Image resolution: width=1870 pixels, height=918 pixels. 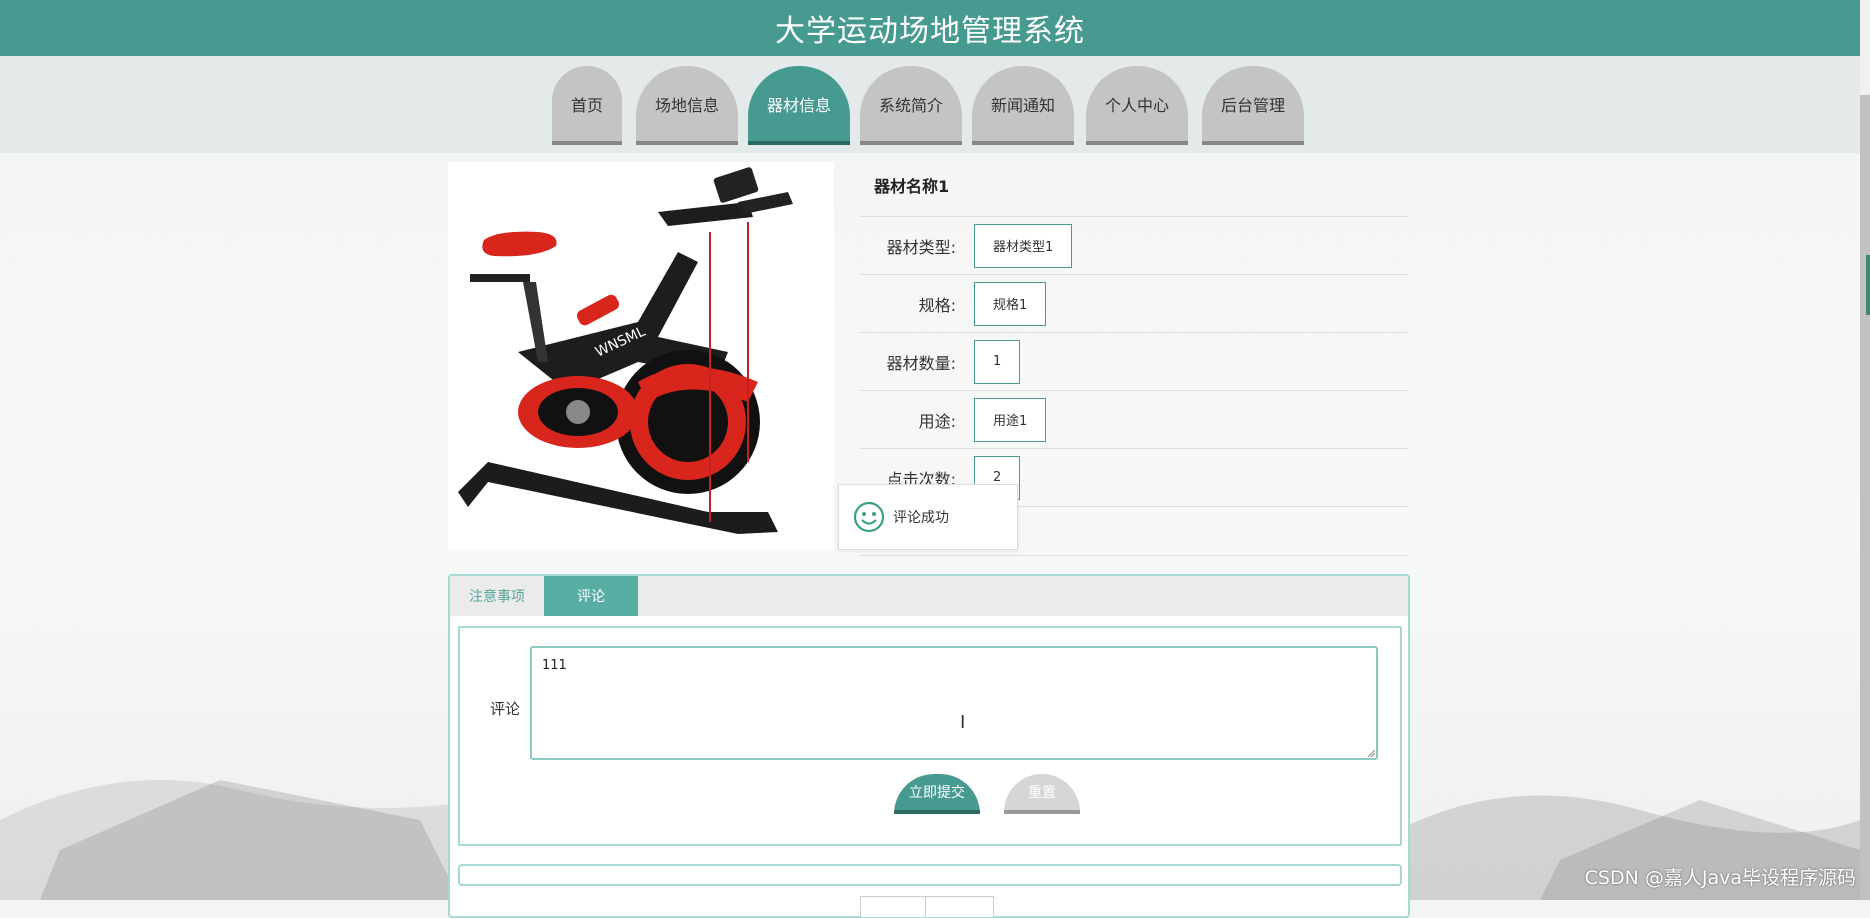 I want to click on site-title: 大学运动场地管理系统, so click(x=930, y=31).